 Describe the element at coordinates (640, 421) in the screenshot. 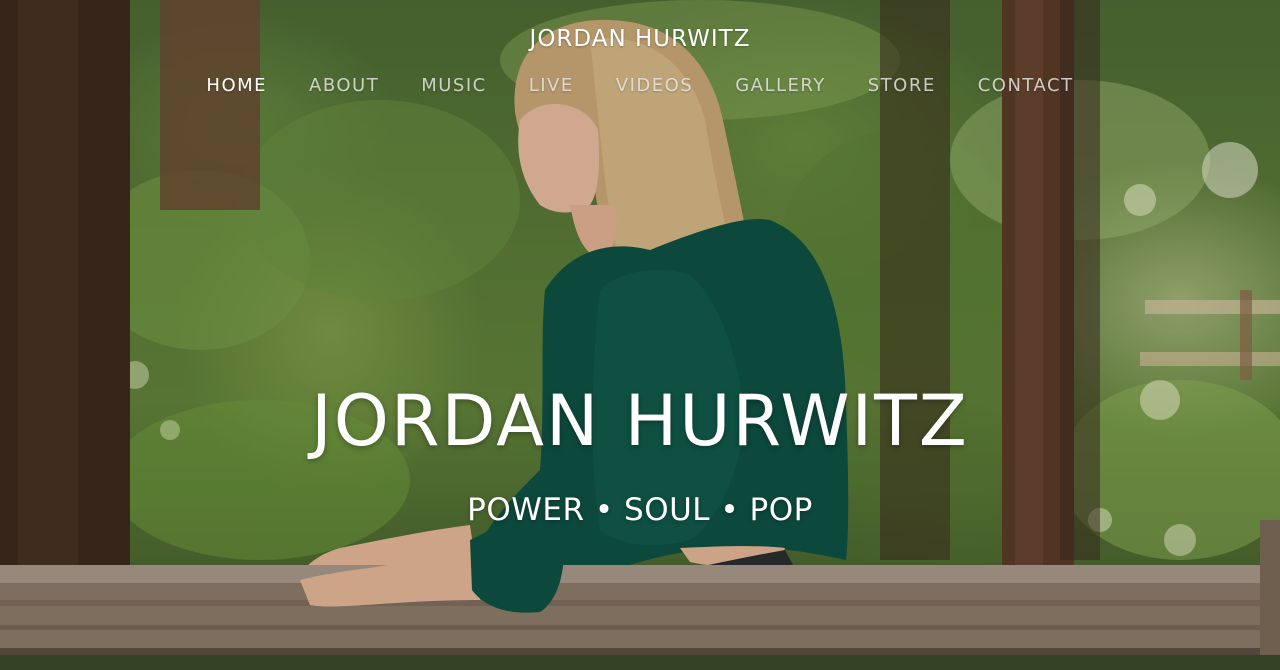

I see `hero-title: JORDAN HURWITZ` at that location.